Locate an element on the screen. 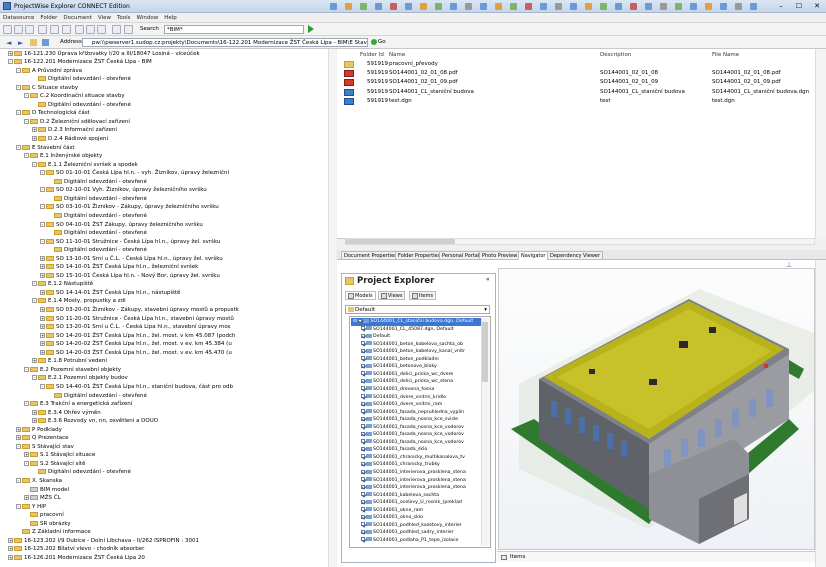 This screenshot has width=826, height=567. tree-item: - S.2 Stávající sítě is located at coordinates (54, 464).